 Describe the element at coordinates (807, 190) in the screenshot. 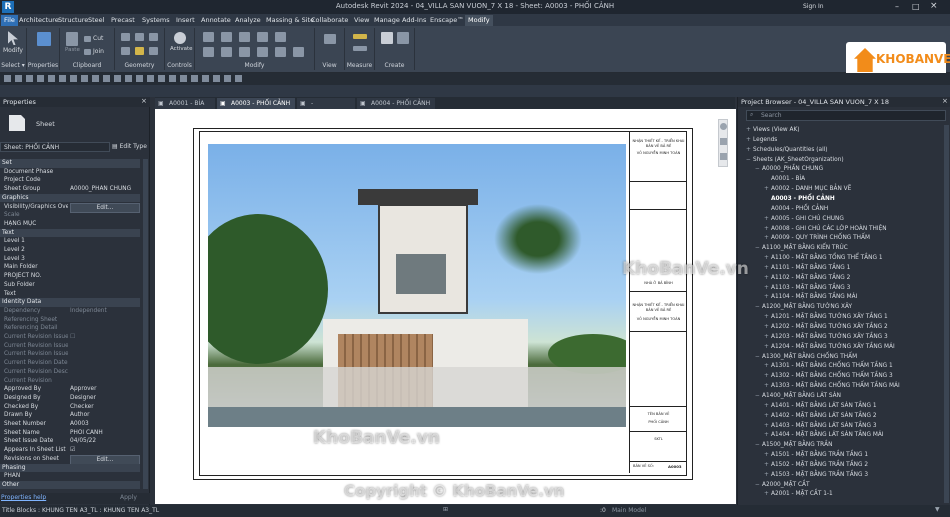

I see `browser-node: + A0002 - DANH MỤC BẢN VẼ` at that location.